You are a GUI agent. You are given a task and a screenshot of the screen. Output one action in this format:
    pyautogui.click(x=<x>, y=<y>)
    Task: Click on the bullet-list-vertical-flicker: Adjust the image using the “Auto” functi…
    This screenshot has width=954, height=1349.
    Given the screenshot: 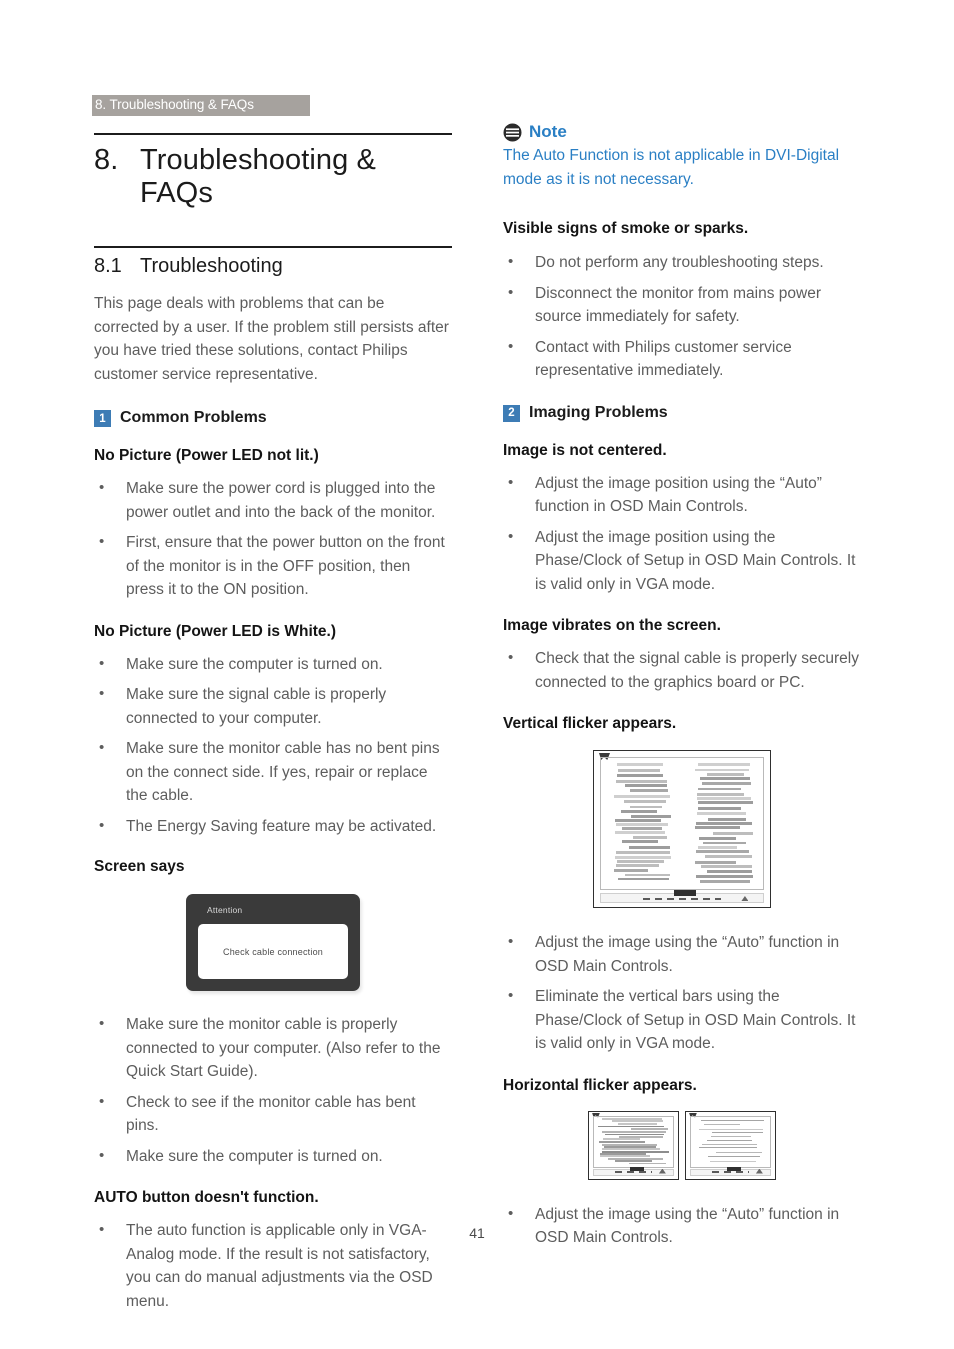 What is the action you would take?
    pyautogui.click(x=682, y=993)
    